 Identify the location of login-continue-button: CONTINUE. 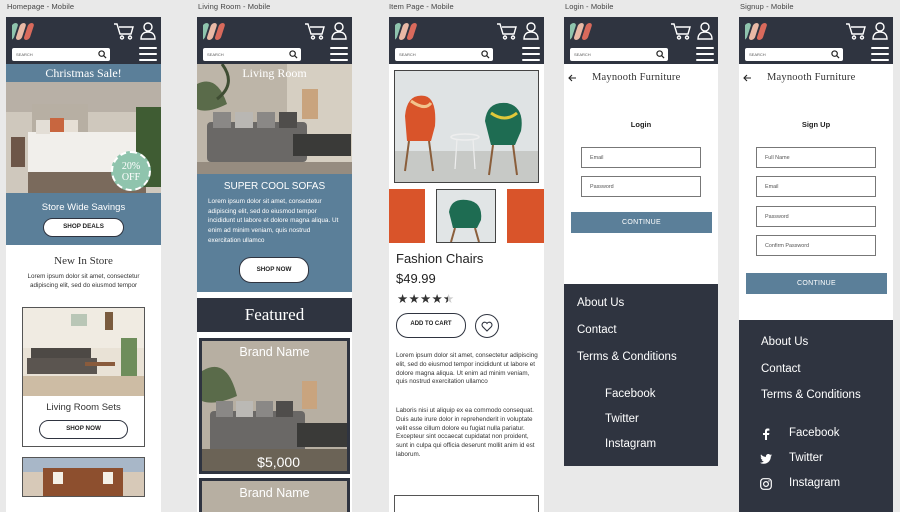
(641, 222).